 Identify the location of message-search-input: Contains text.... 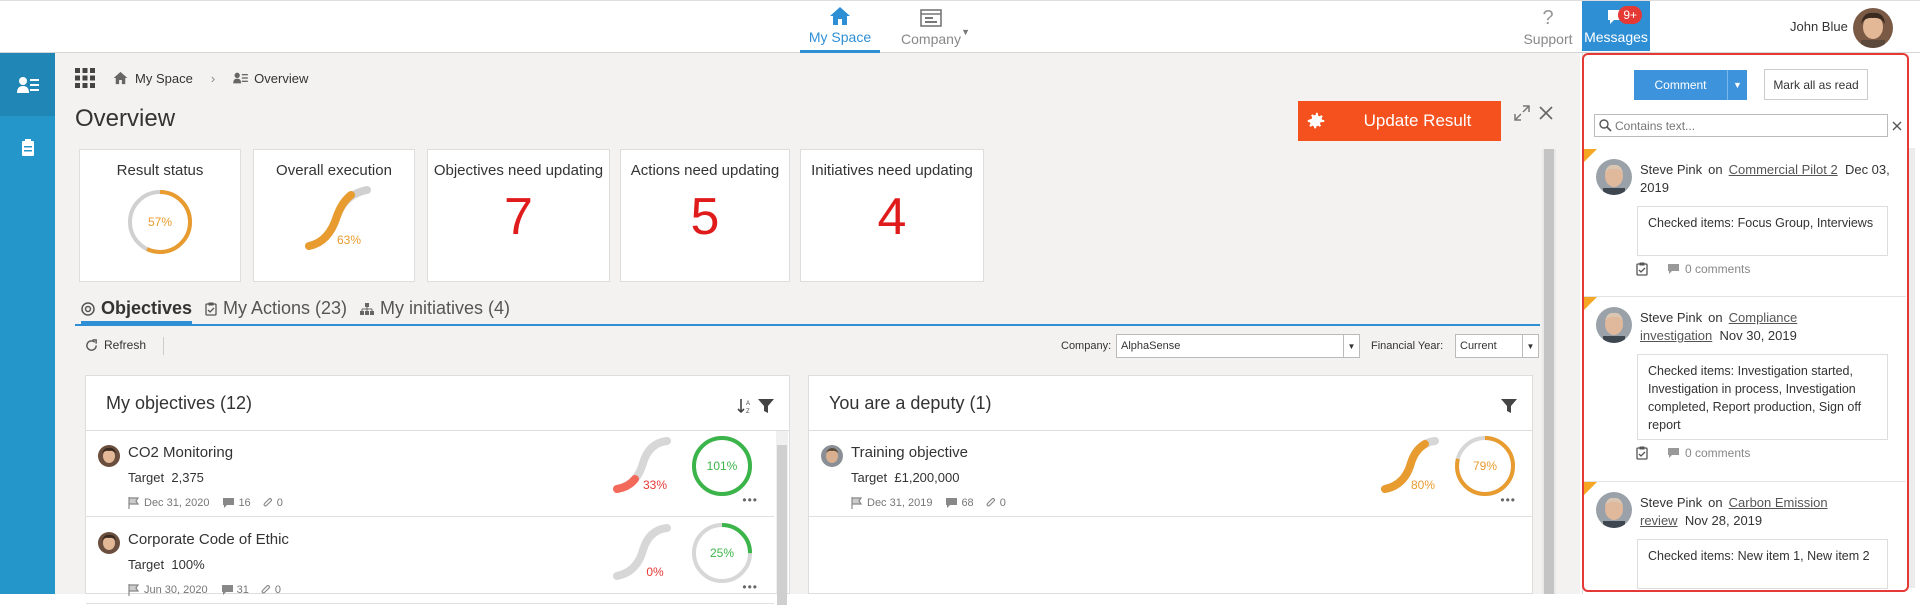
(1741, 125).